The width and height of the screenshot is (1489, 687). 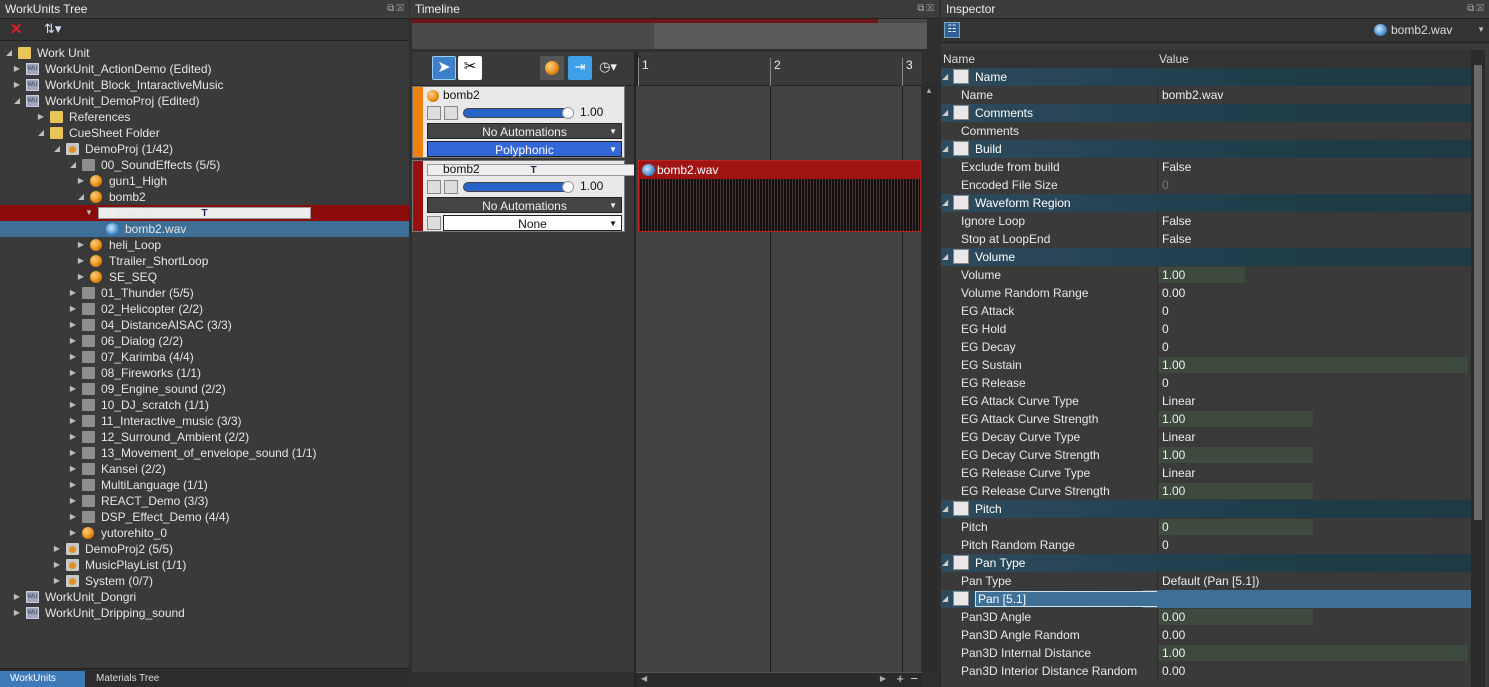 I want to click on tree-item: ▶ WU WorkUnit_Dongri, so click(x=204, y=597).